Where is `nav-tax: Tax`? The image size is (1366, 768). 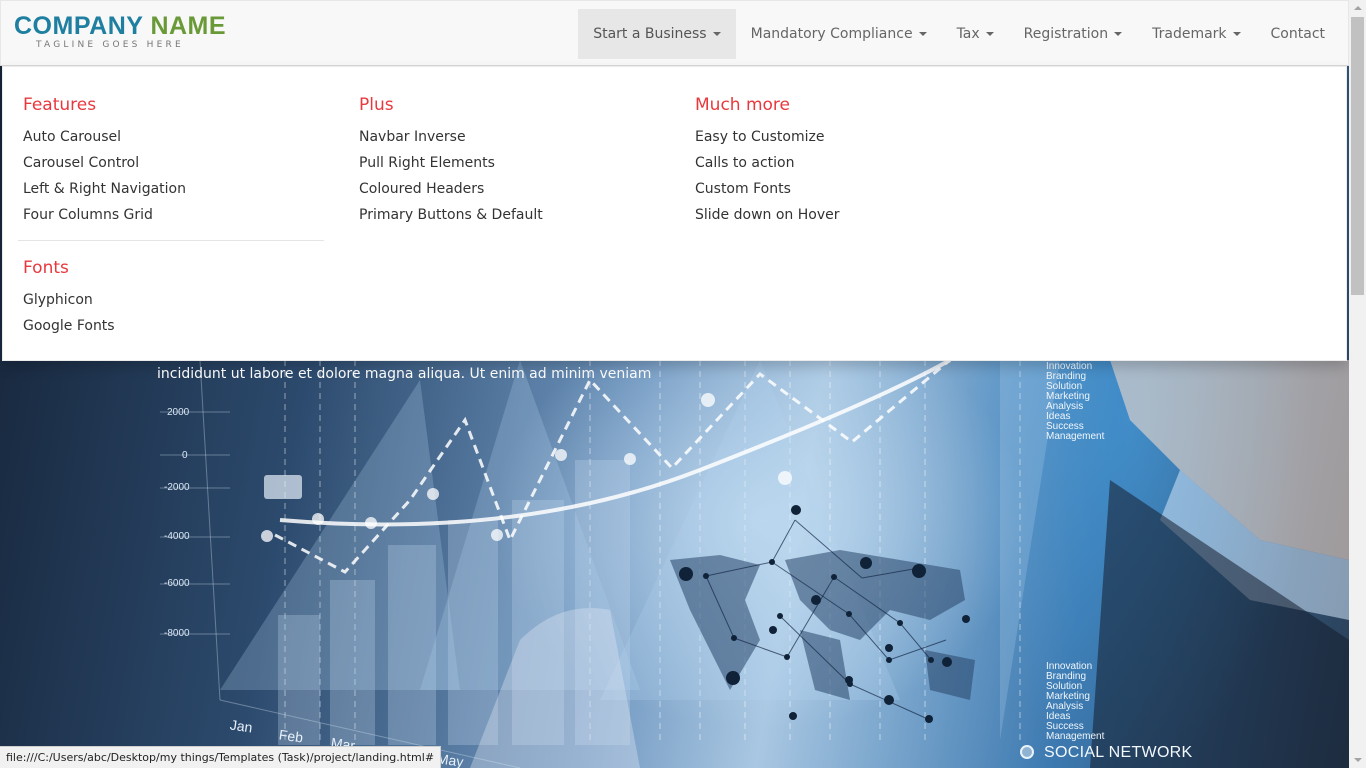 nav-tax: Tax is located at coordinates (975, 34).